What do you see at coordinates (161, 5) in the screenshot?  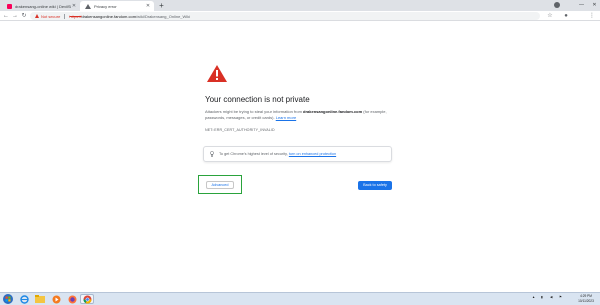 I see `new-tab-button: +` at bounding box center [161, 5].